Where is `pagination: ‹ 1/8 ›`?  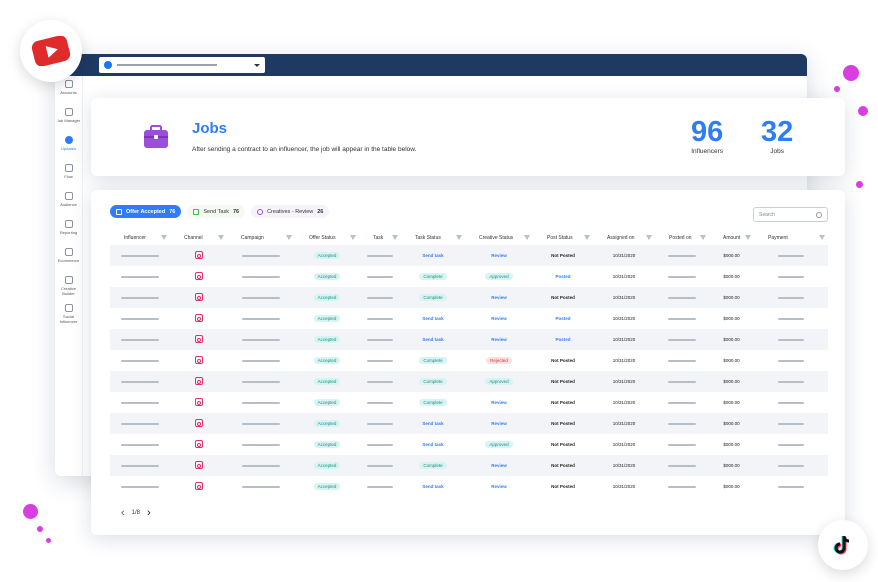 pagination: ‹ 1/8 › is located at coordinates (136, 513).